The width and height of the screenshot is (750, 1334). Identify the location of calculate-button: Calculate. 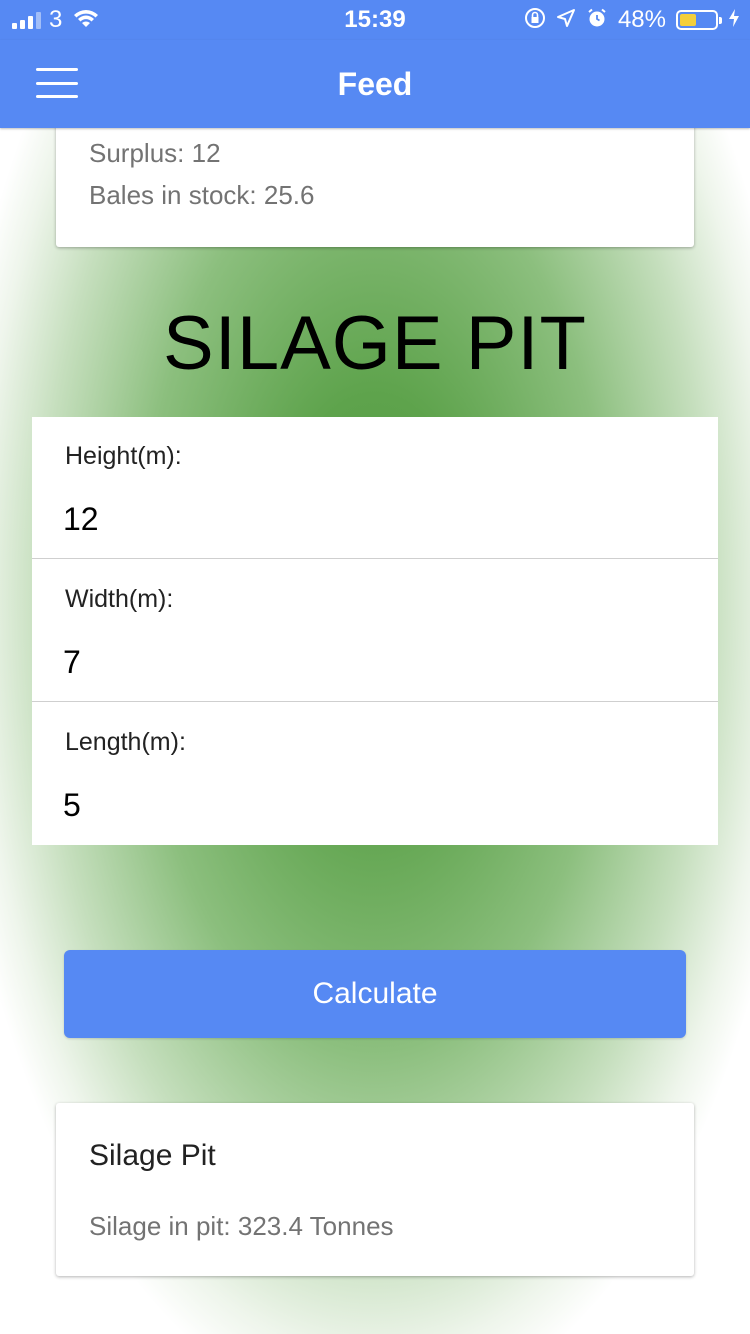
(375, 994).